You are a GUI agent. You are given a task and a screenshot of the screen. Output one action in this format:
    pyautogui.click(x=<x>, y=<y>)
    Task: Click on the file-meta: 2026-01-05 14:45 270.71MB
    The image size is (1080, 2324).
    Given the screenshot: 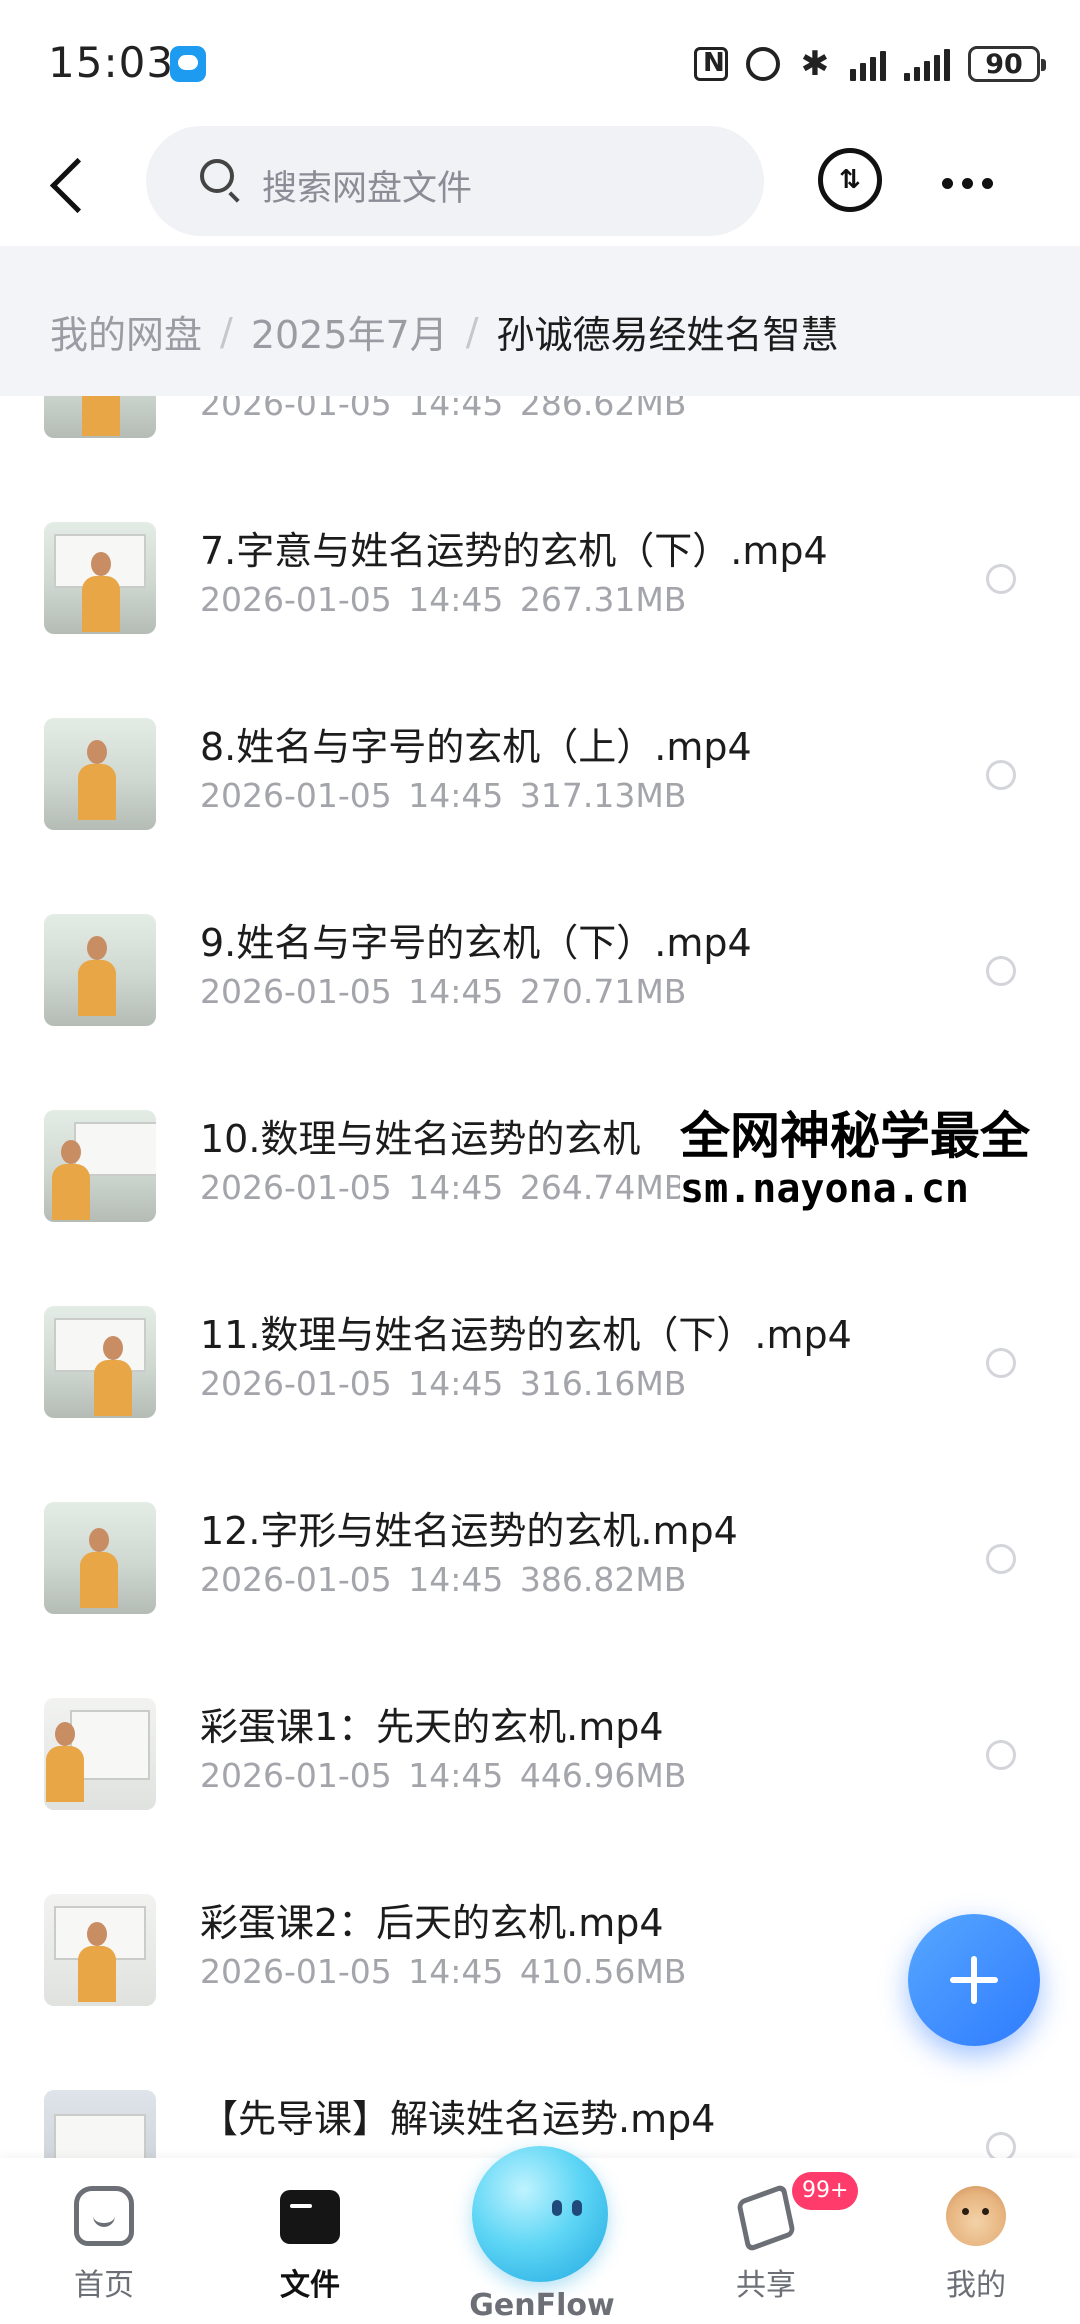 What is the action you would take?
    pyautogui.click(x=443, y=991)
    